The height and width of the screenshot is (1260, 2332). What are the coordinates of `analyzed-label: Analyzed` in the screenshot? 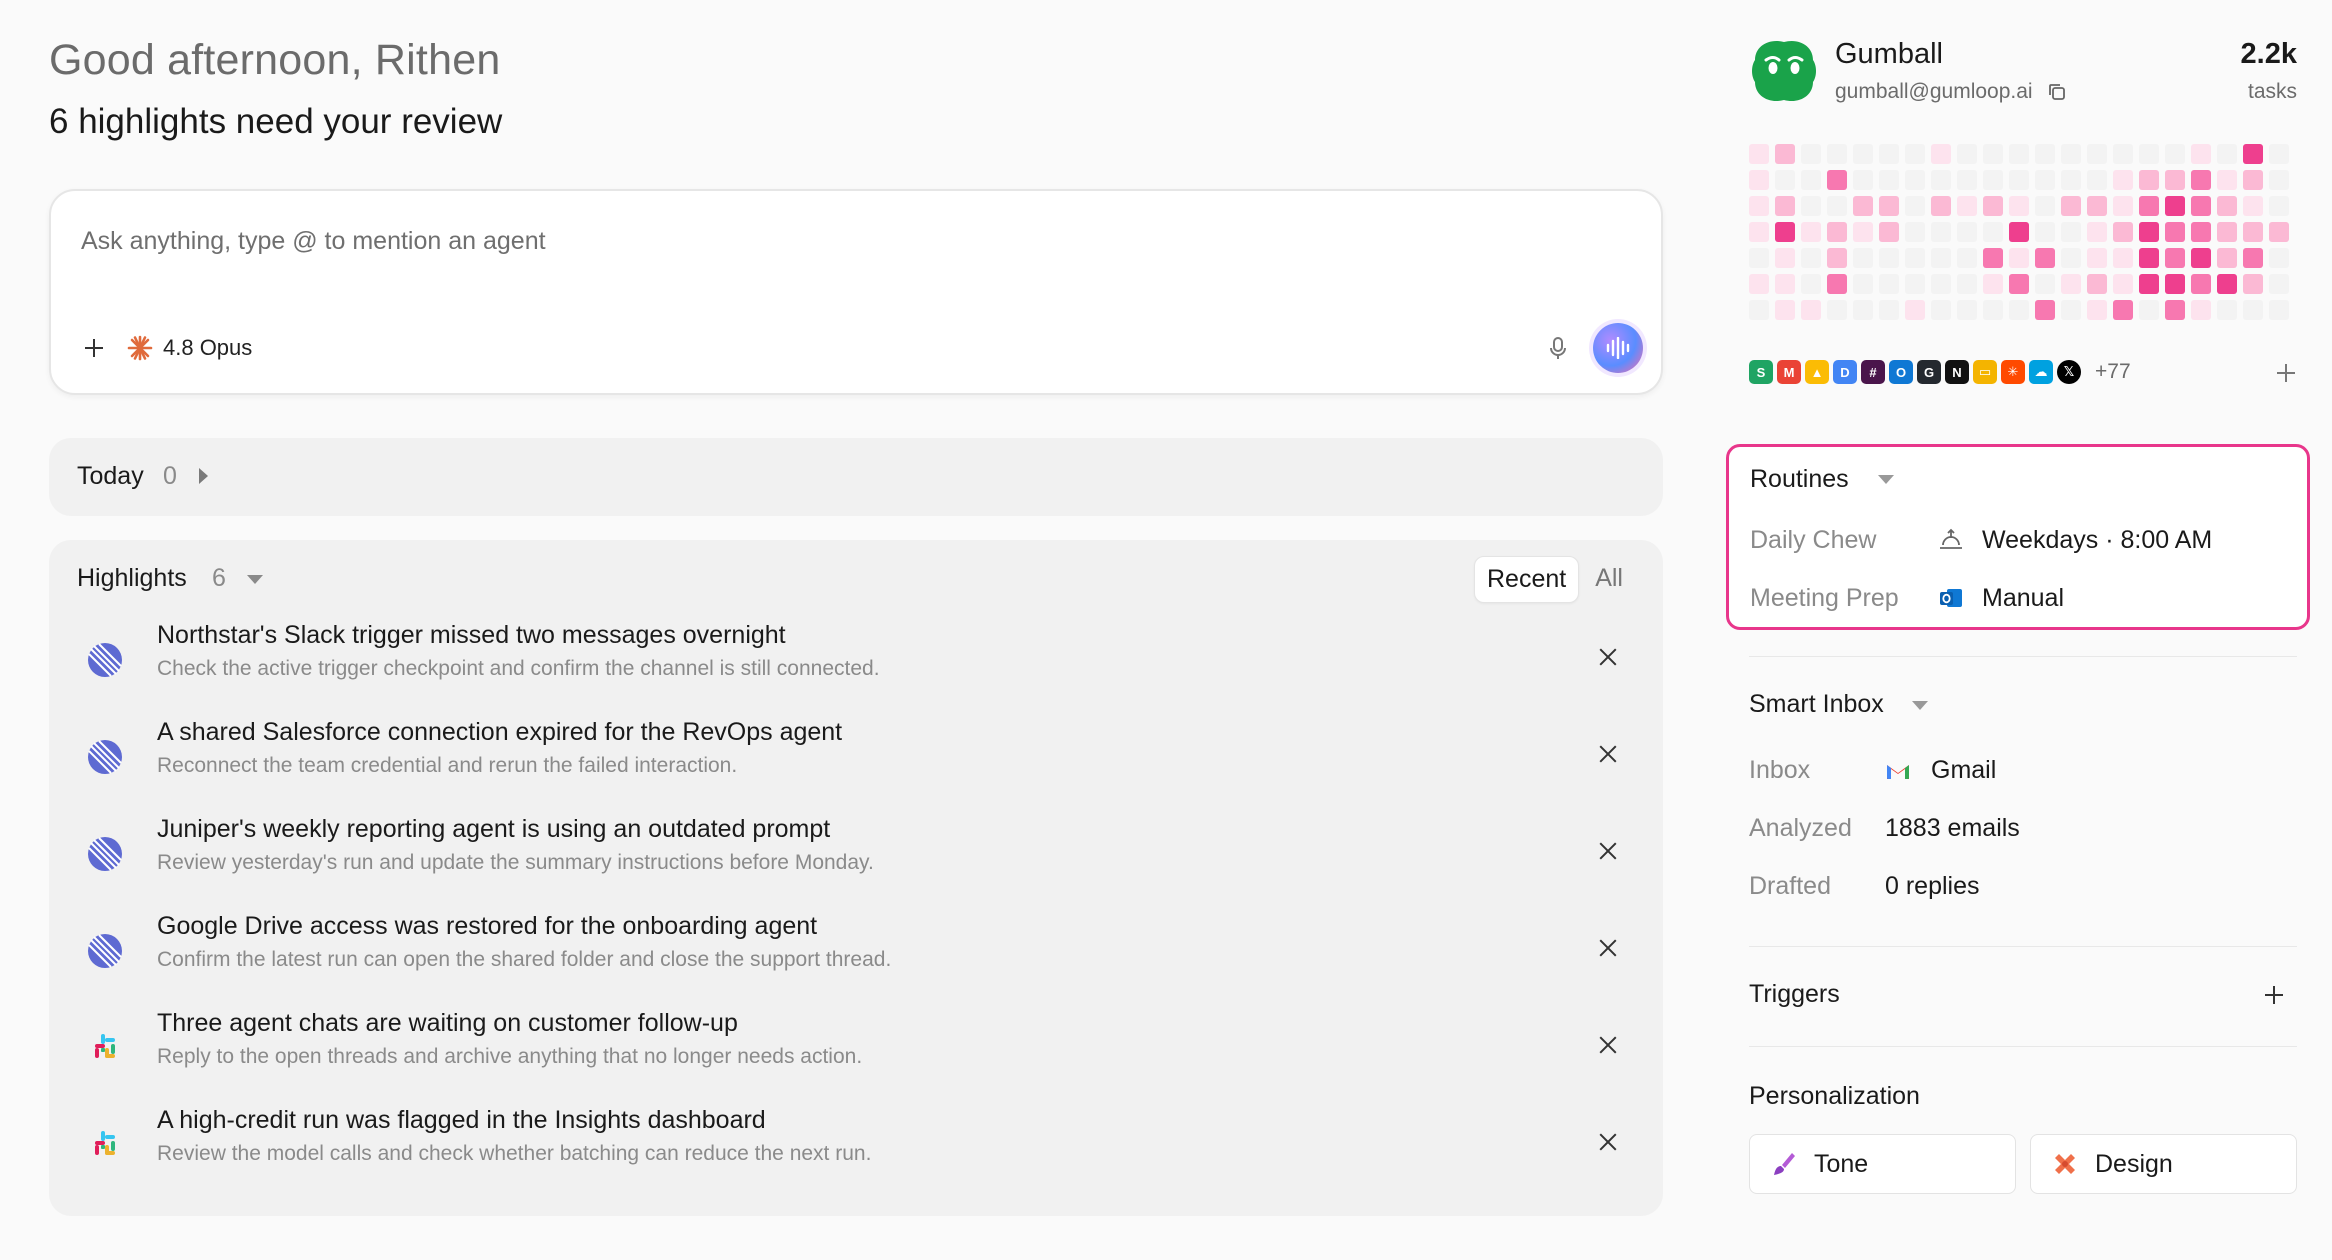 It's located at (1800, 828).